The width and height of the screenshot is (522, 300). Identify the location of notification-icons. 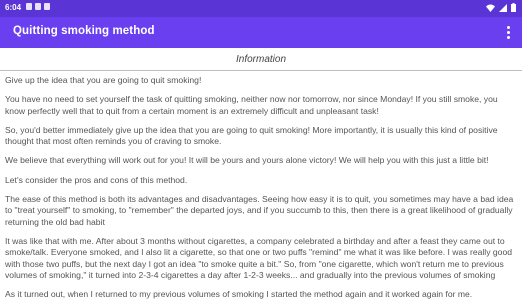
(38, 6).